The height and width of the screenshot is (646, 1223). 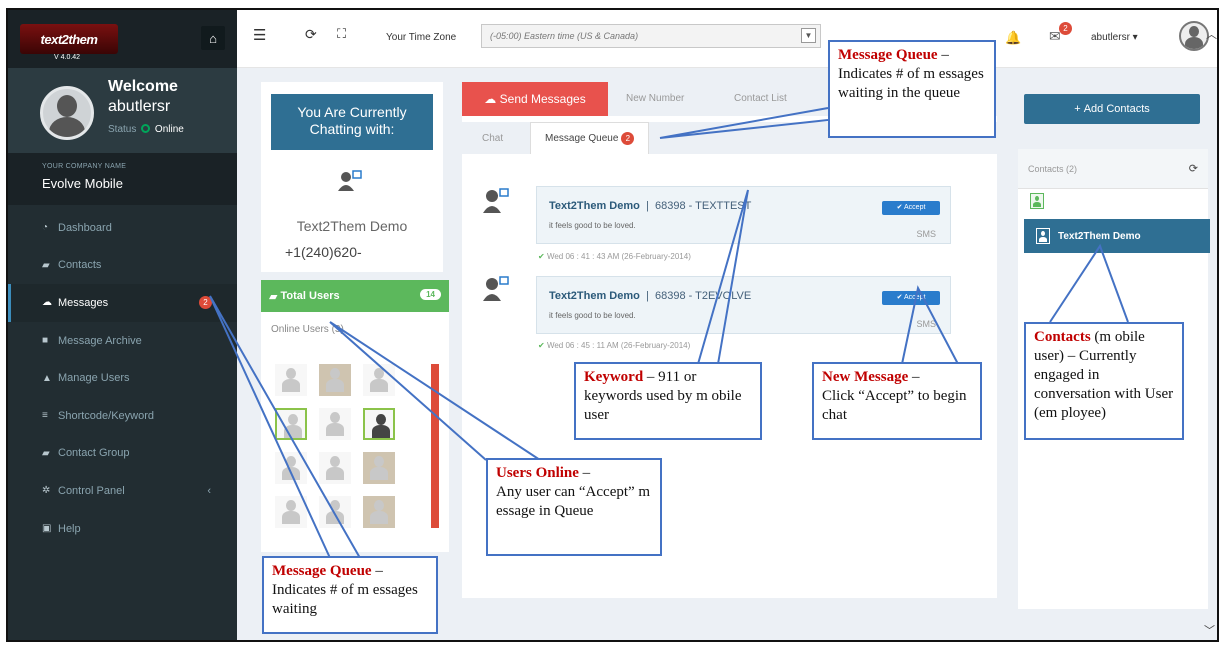 What do you see at coordinates (926, 324) in the screenshot?
I see `message-type: SMS` at bounding box center [926, 324].